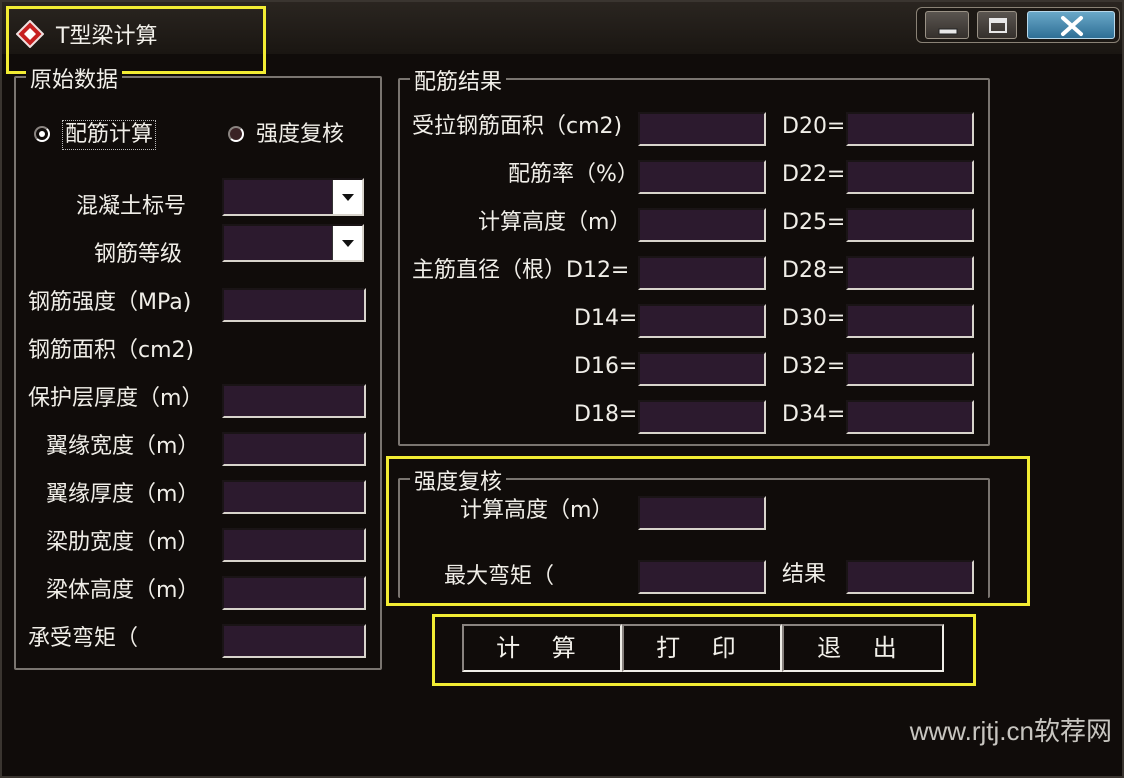  What do you see at coordinates (573, 174) in the screenshot?
I see `ratio-label: 配筋率（%）` at bounding box center [573, 174].